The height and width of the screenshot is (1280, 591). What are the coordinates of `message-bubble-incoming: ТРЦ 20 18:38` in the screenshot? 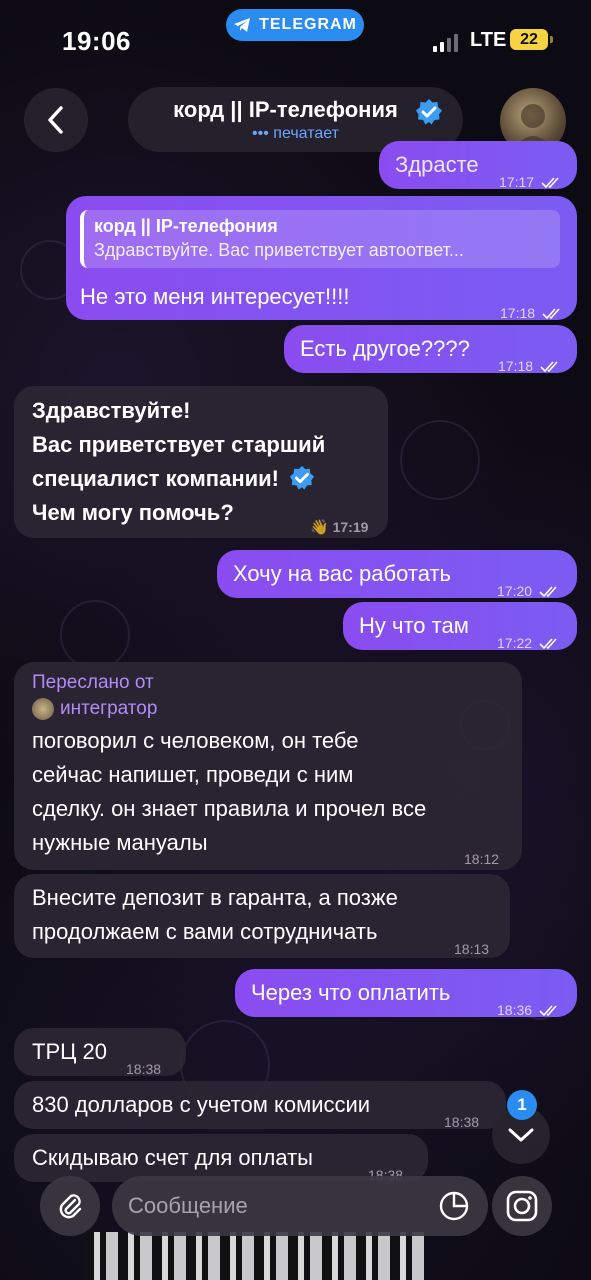 It's located at (100, 1052).